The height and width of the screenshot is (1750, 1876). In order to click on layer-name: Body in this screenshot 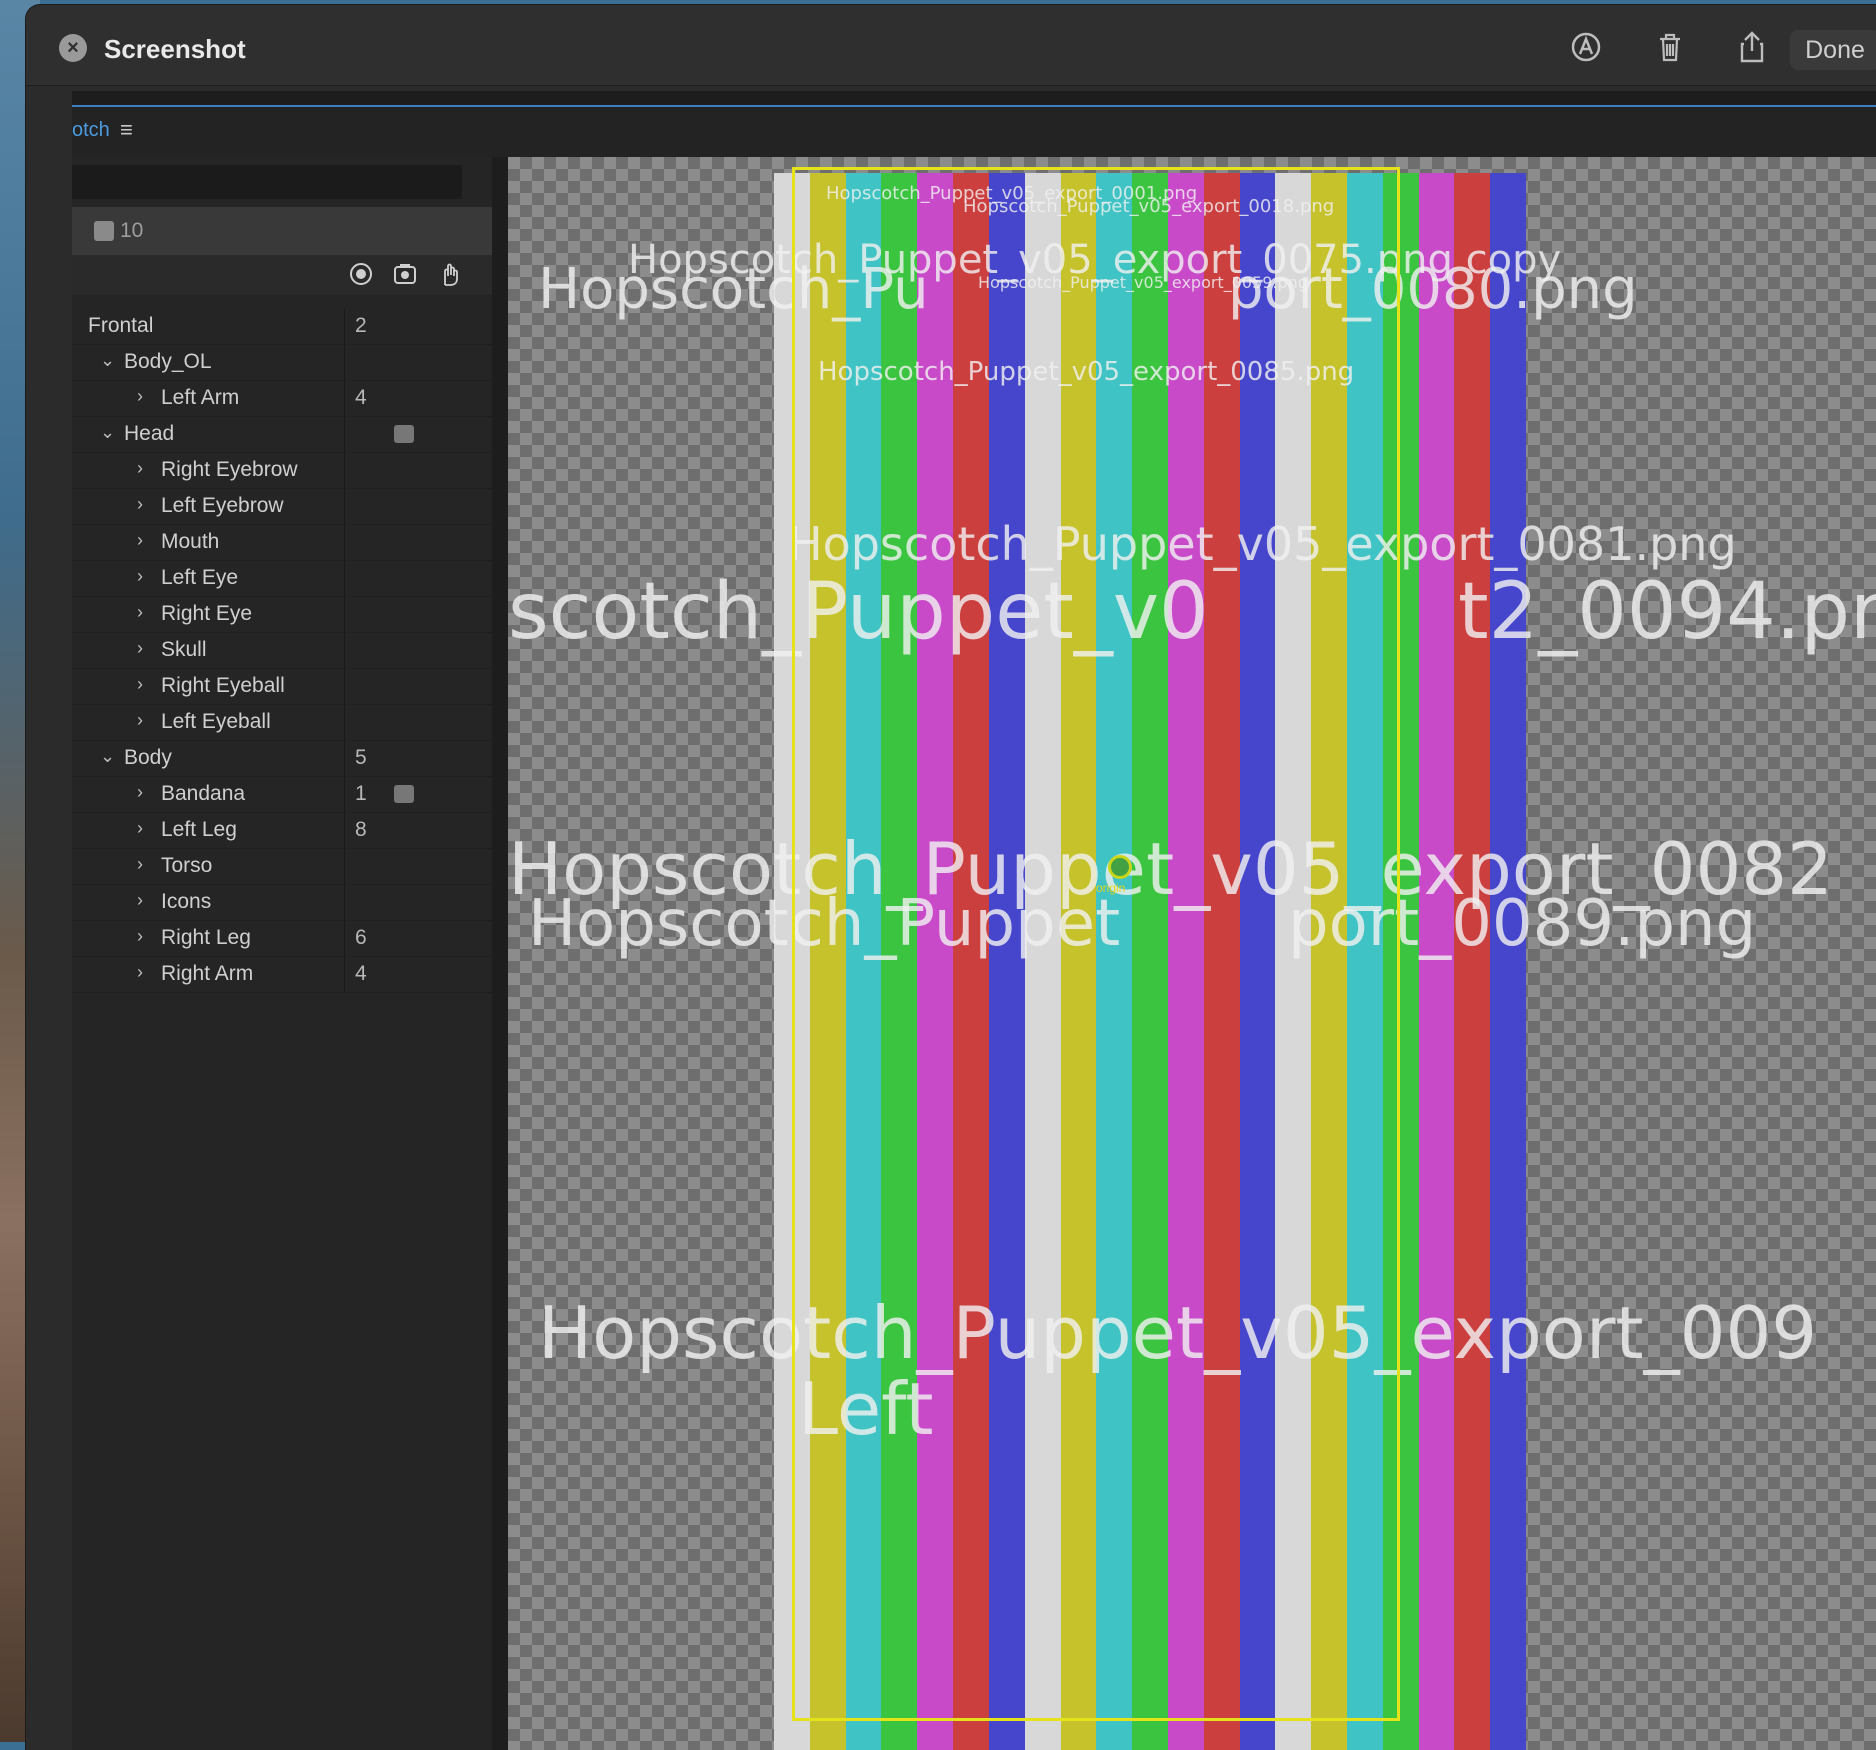, I will do `click(148, 757)`.